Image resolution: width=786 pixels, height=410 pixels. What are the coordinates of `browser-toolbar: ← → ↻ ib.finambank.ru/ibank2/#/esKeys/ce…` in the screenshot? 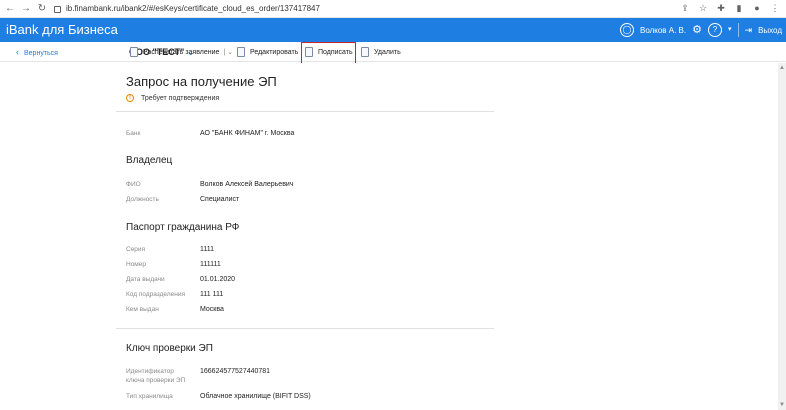 It's located at (393, 9).